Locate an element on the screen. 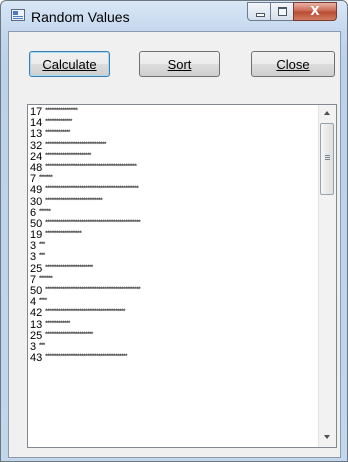 The width and height of the screenshot is (348, 462). window-title: Random Values is located at coordinates (80, 17).